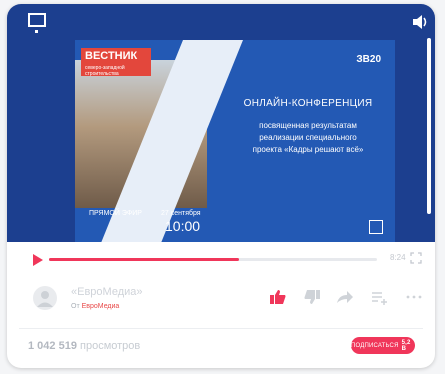 The width and height of the screenshot is (445, 374). What do you see at coordinates (368, 59) in the screenshot?
I see `brand-badge: ЗВ20` at bounding box center [368, 59].